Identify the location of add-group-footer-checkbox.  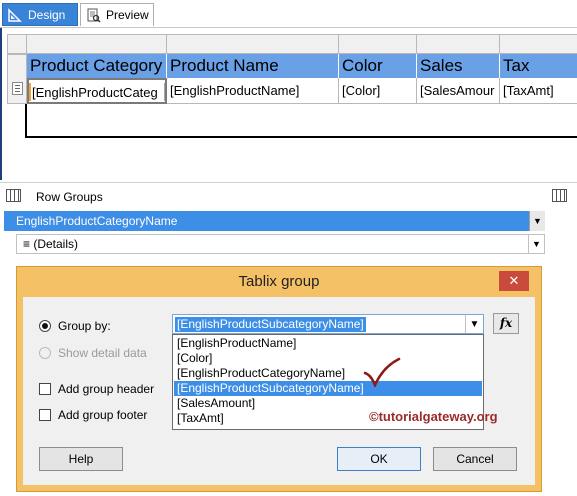
(45, 415).